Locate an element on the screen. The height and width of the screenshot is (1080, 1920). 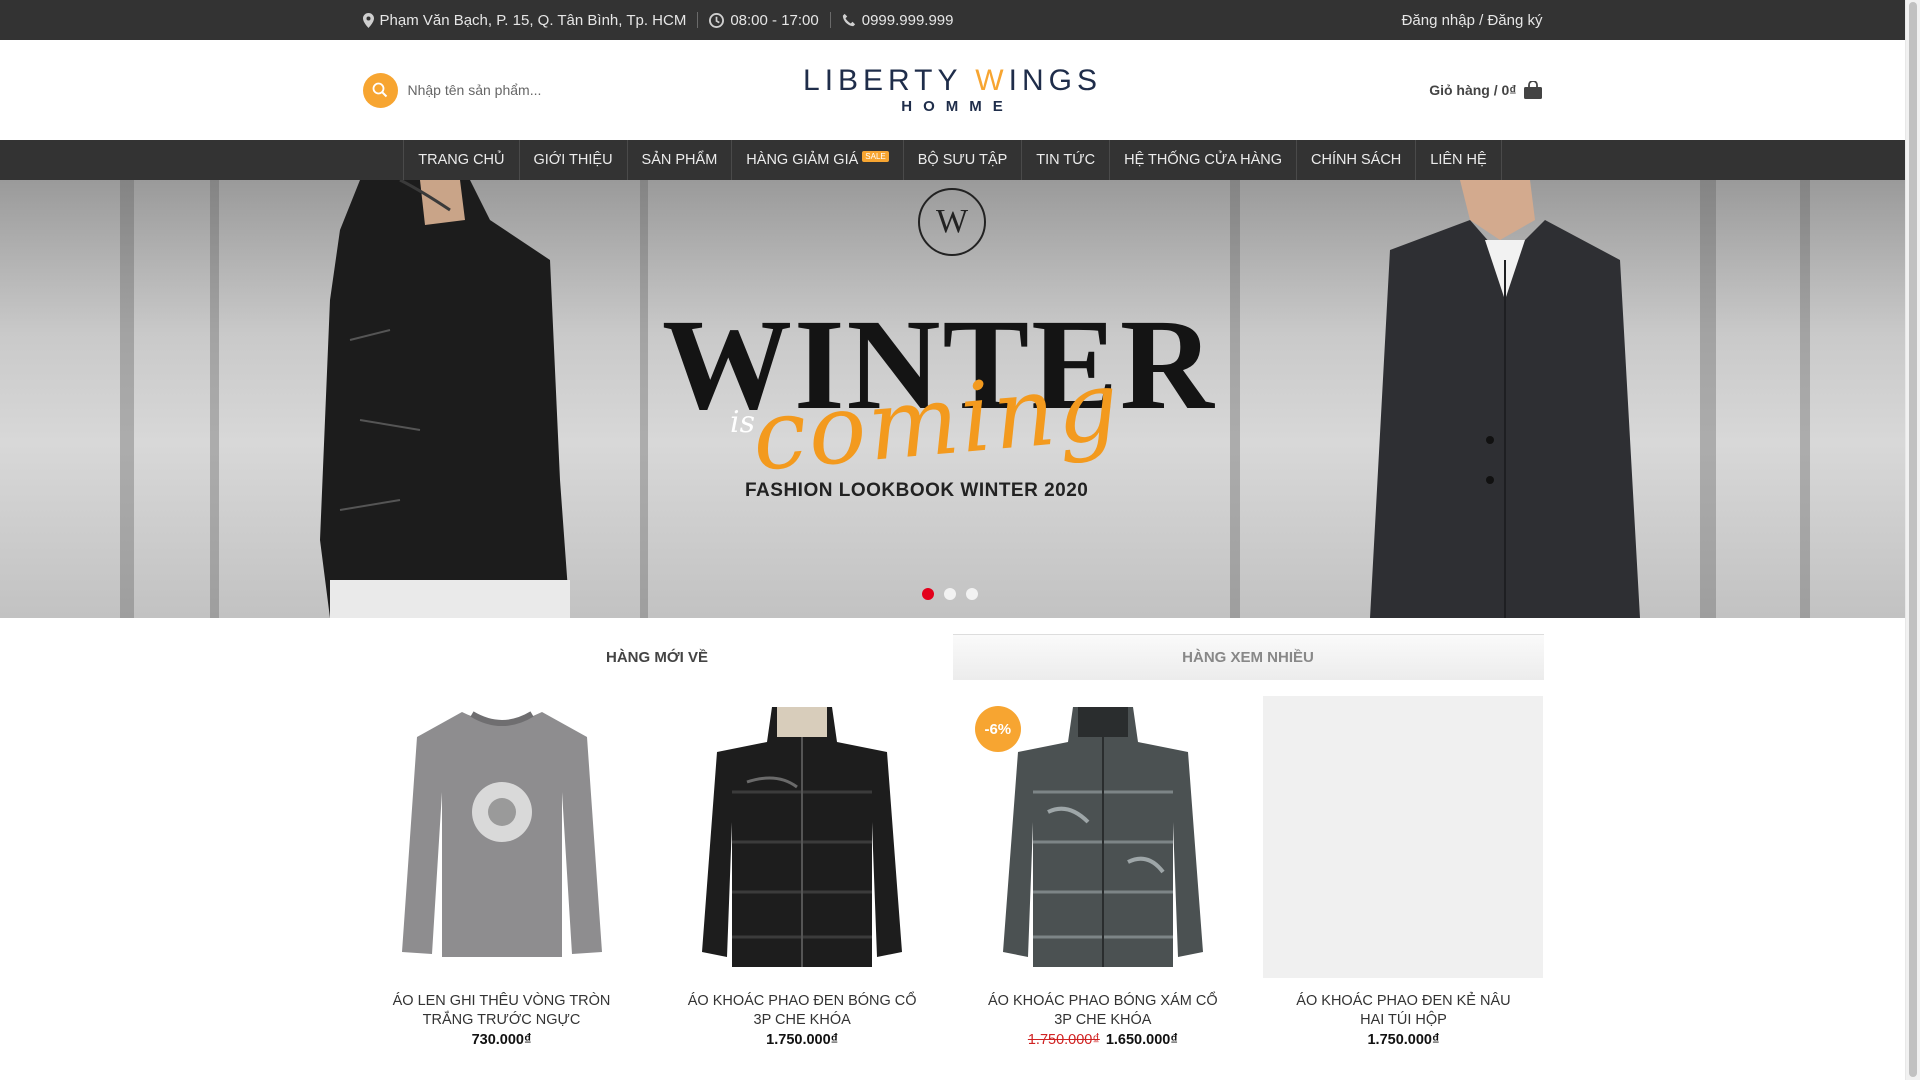
location-pin-icon is located at coordinates (368, 20).